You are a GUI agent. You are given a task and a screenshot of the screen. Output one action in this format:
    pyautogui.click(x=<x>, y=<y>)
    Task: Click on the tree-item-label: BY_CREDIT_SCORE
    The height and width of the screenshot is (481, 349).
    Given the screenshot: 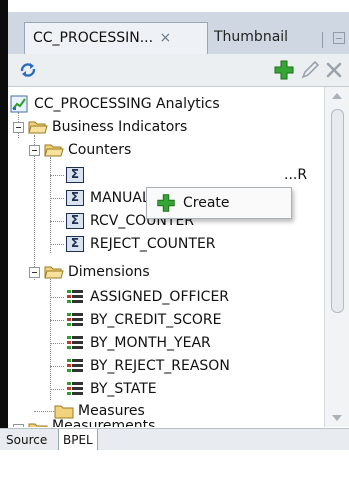 What is the action you would take?
    pyautogui.click(x=156, y=320)
    